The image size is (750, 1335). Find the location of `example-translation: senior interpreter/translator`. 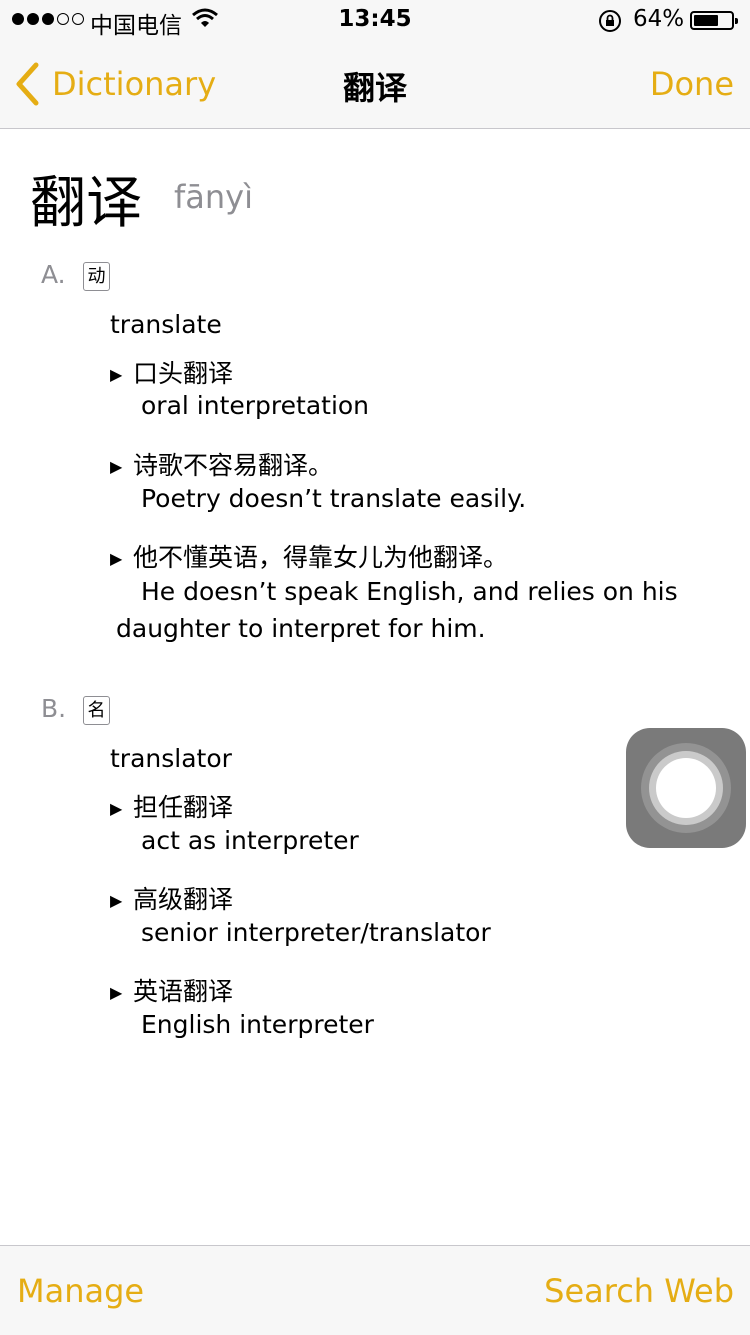

example-translation: senior interpreter/translator is located at coordinates (316, 932).